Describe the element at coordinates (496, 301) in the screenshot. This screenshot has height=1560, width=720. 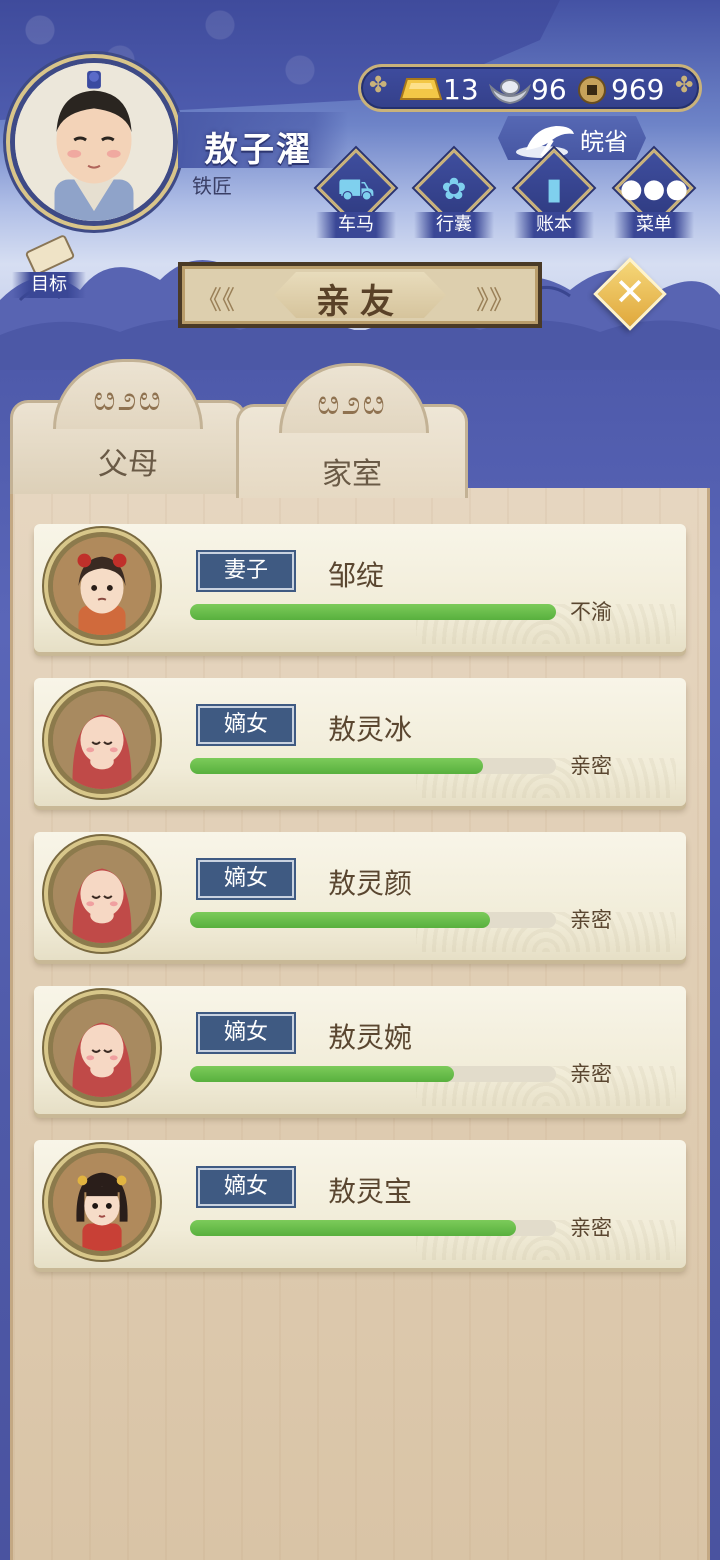
I see `chevron-right-icon: 》》` at that location.